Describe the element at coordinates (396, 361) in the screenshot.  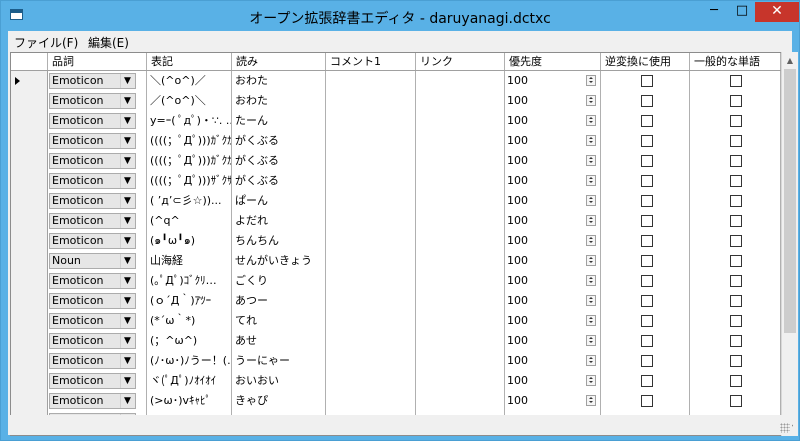
I see `table-row: Emoticon ▼ (ﾉ･ω･)ﾉうー！(... うーにゃー 100` at that location.